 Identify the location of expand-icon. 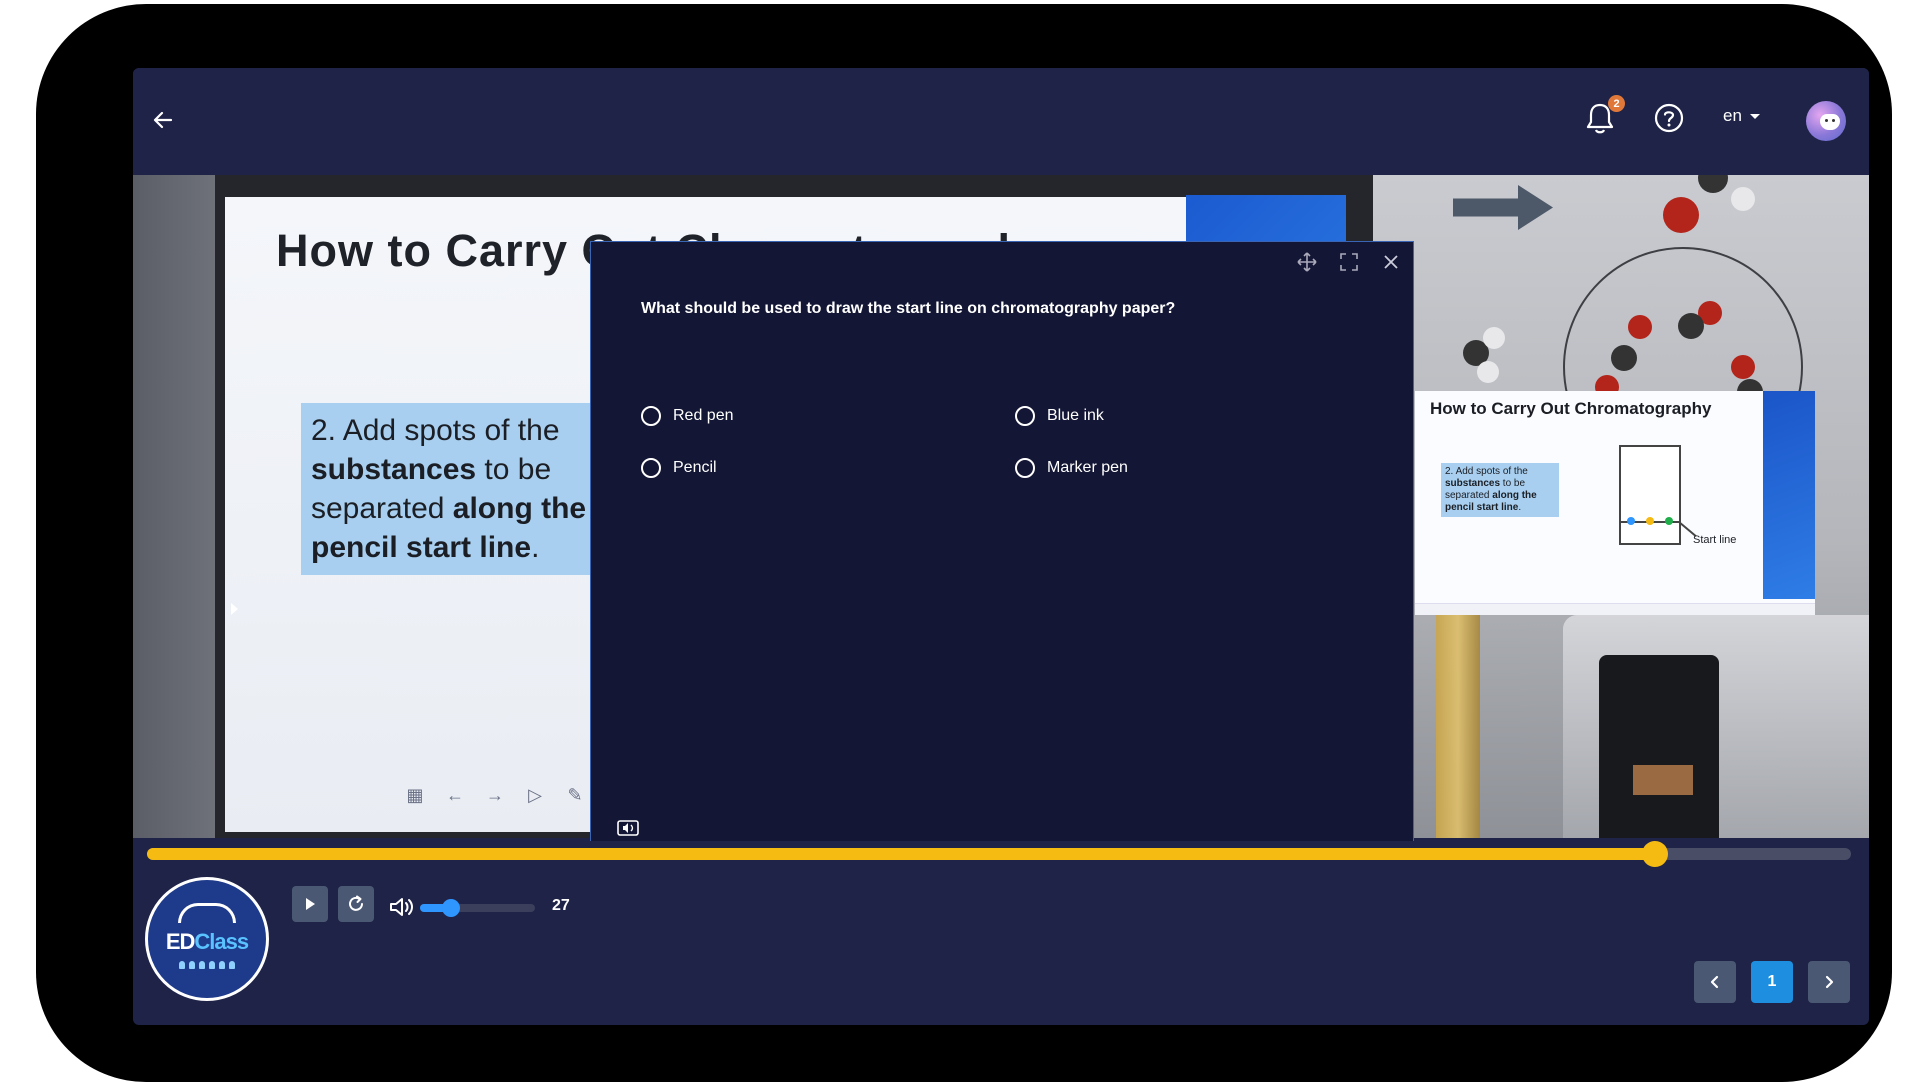
(1349, 262).